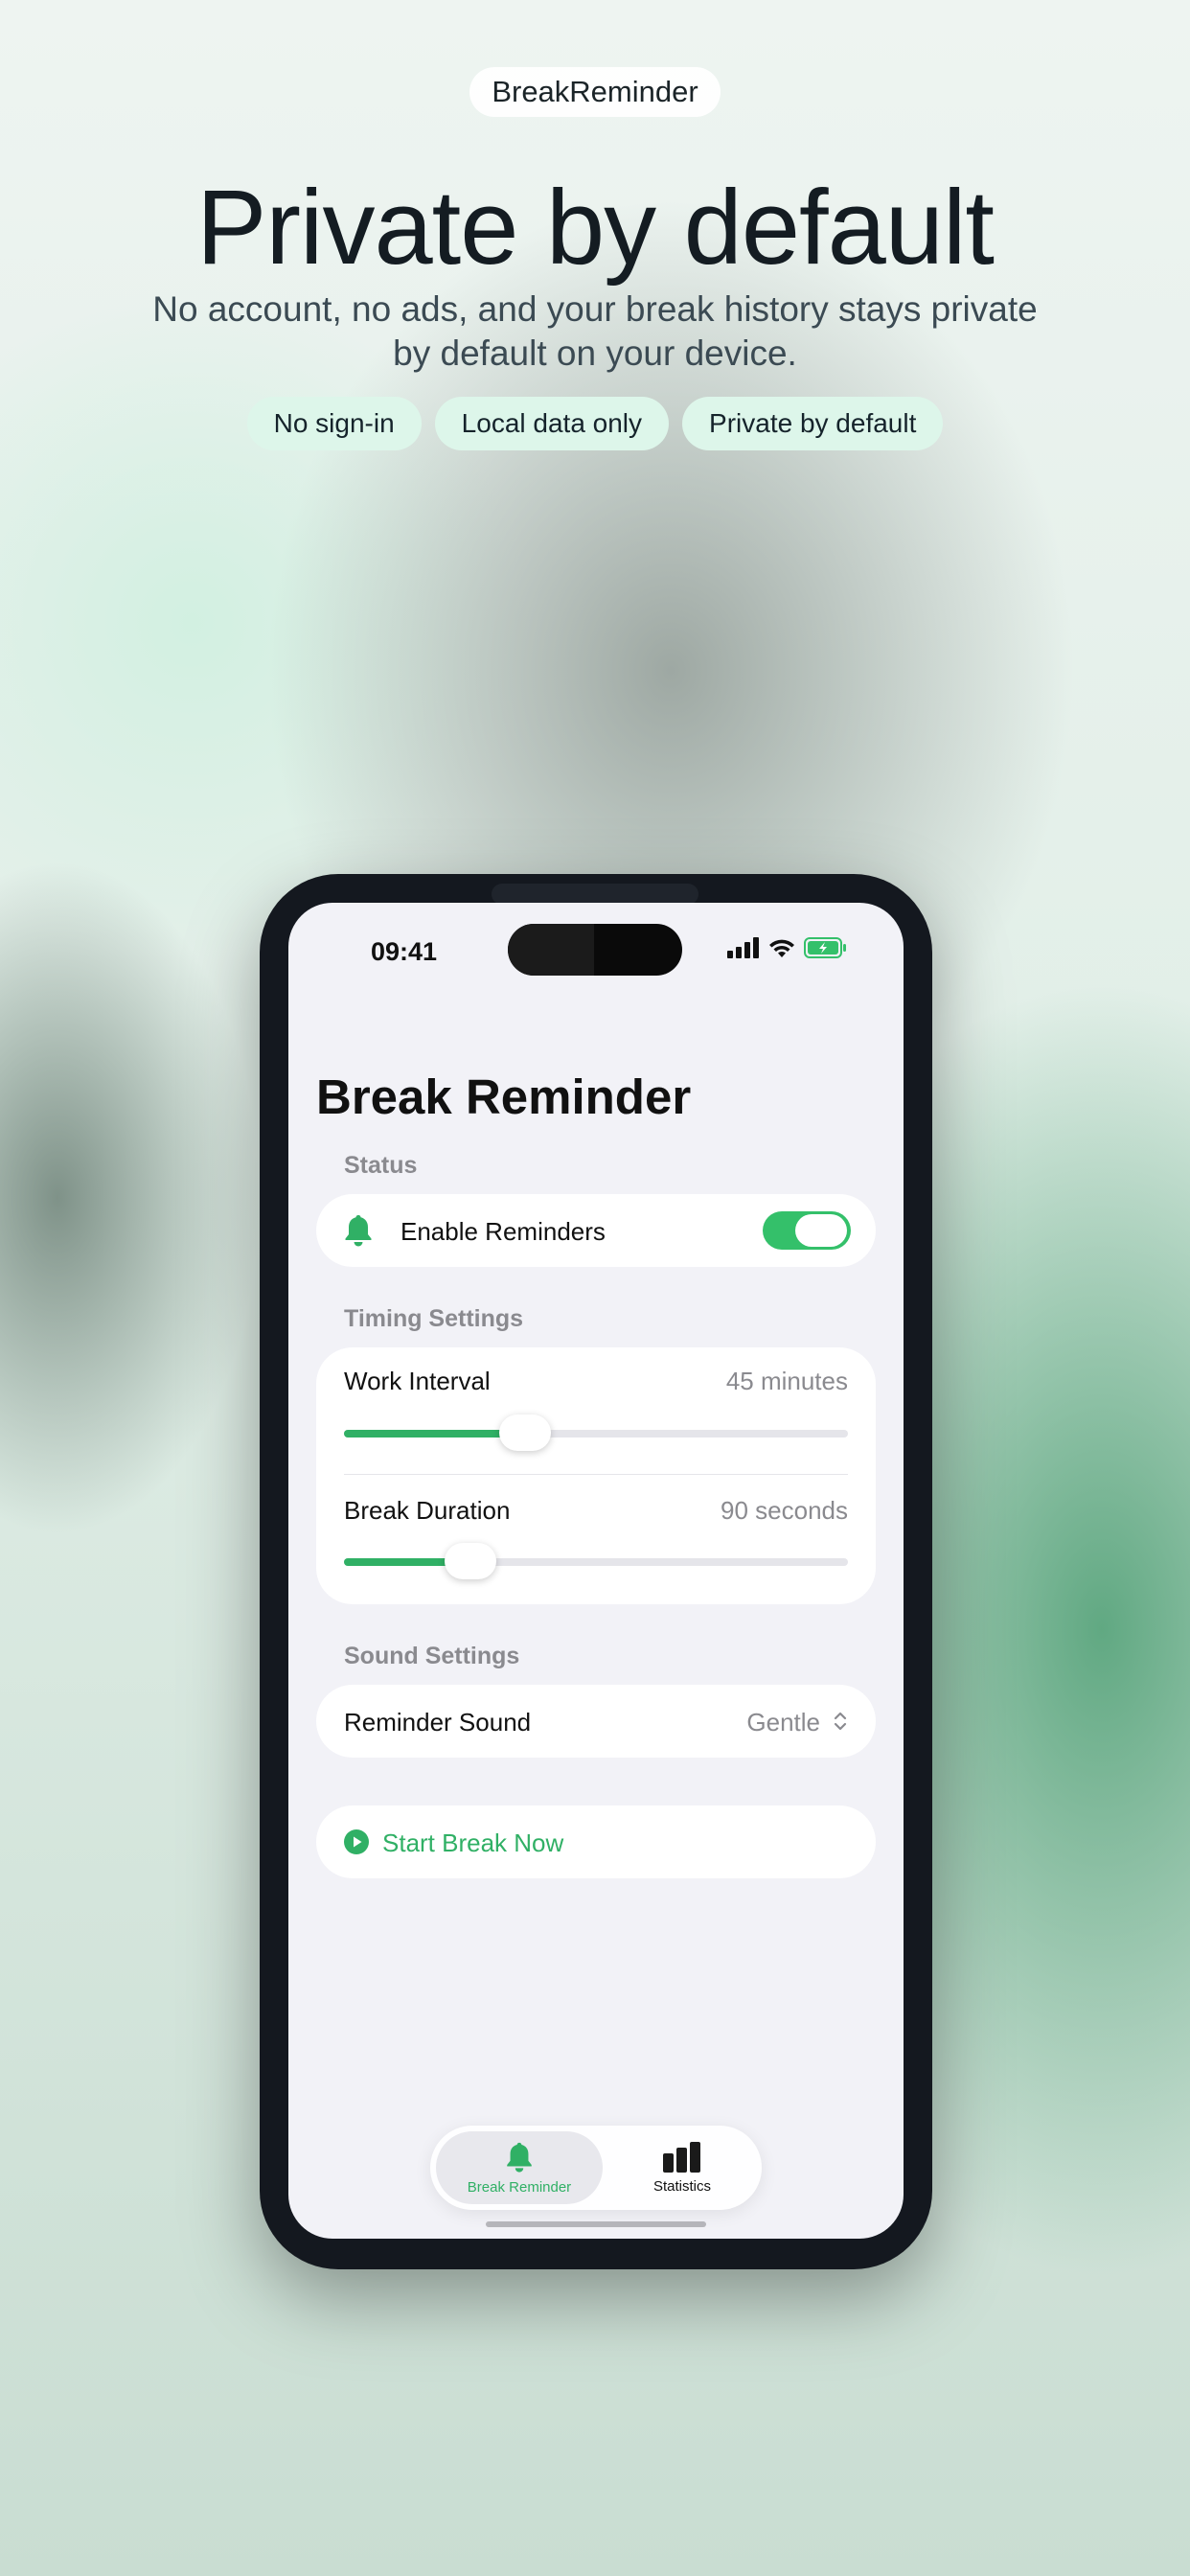  What do you see at coordinates (418, 1381) in the screenshot?
I see `work-interval-label: Work Interval` at bounding box center [418, 1381].